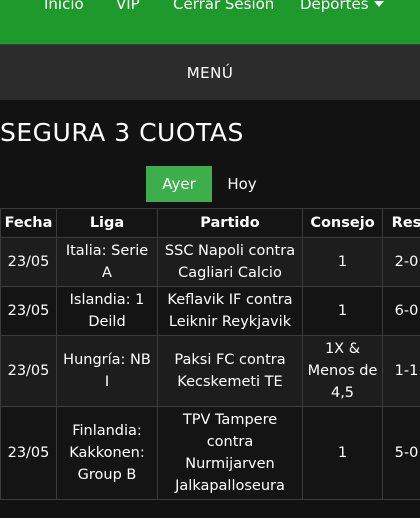 The height and width of the screenshot is (518, 420). What do you see at coordinates (401, 453) in the screenshot?
I see `cell-resultado: 5-0` at bounding box center [401, 453].